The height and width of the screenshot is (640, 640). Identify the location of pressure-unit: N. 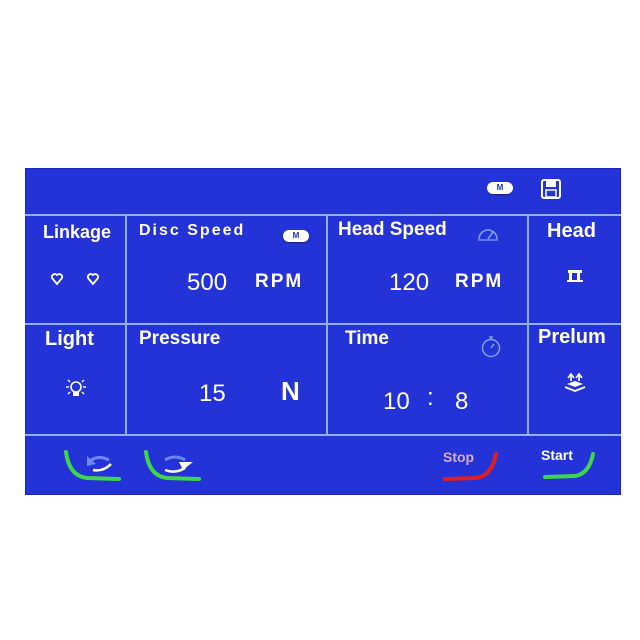
(291, 391).